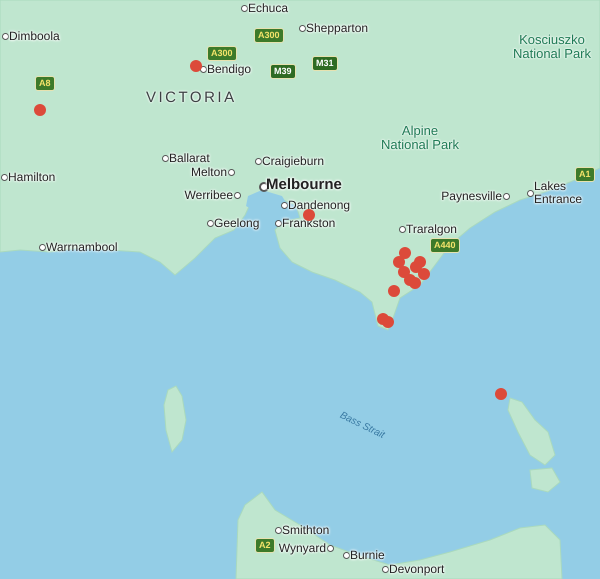  Describe the element at coordinates (191, 97) in the screenshot. I see `region-label: VICTORIA` at that location.